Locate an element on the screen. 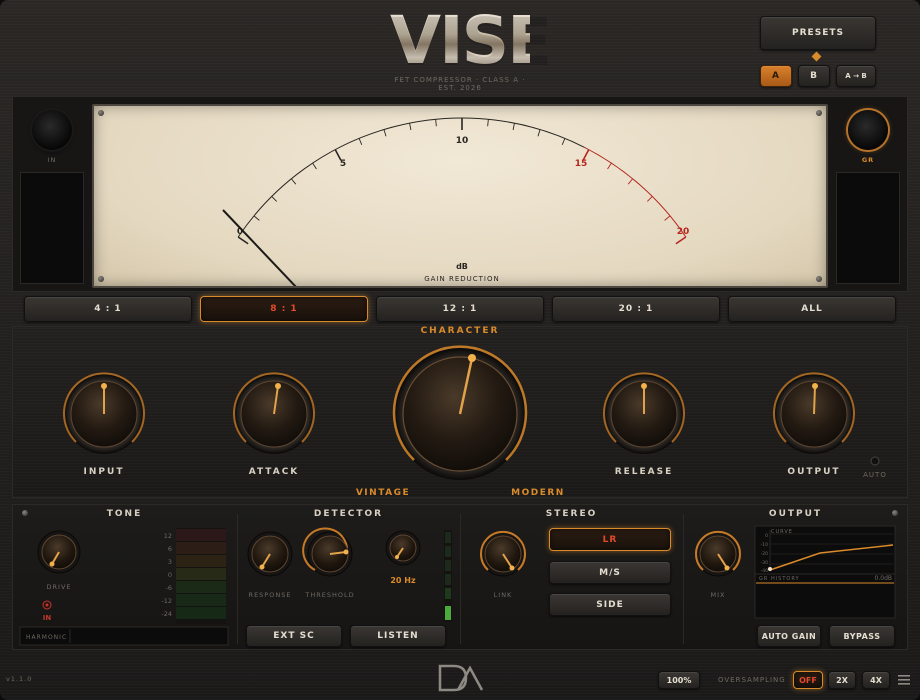  ab-b-button: B is located at coordinates (814, 76).